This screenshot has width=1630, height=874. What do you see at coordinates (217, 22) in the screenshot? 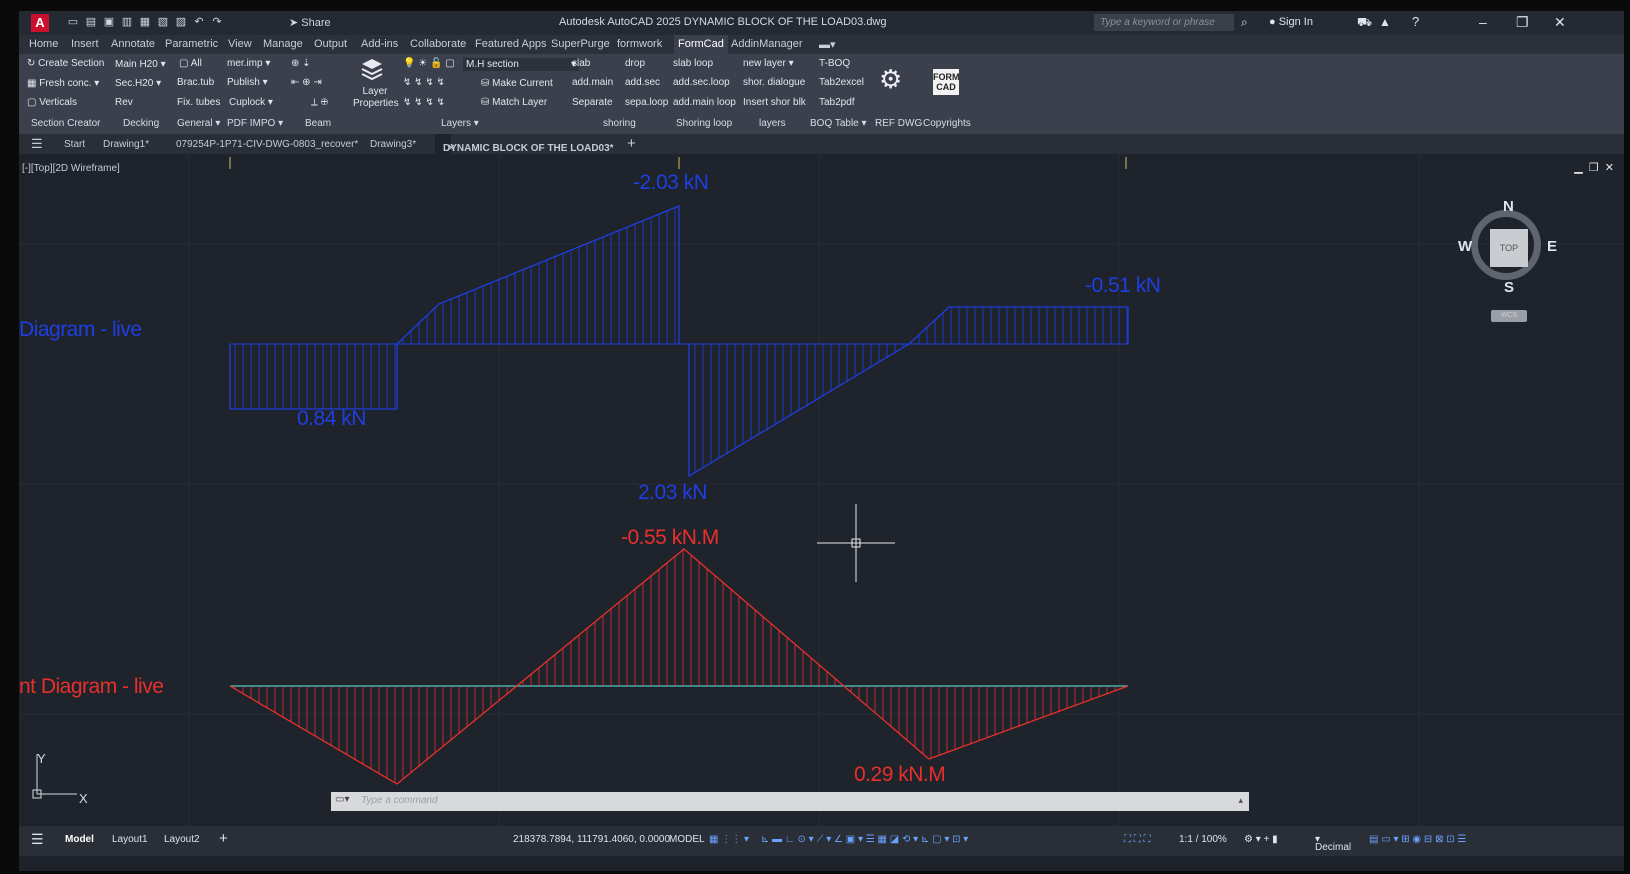
I see `redo-icon: ↷` at bounding box center [217, 22].